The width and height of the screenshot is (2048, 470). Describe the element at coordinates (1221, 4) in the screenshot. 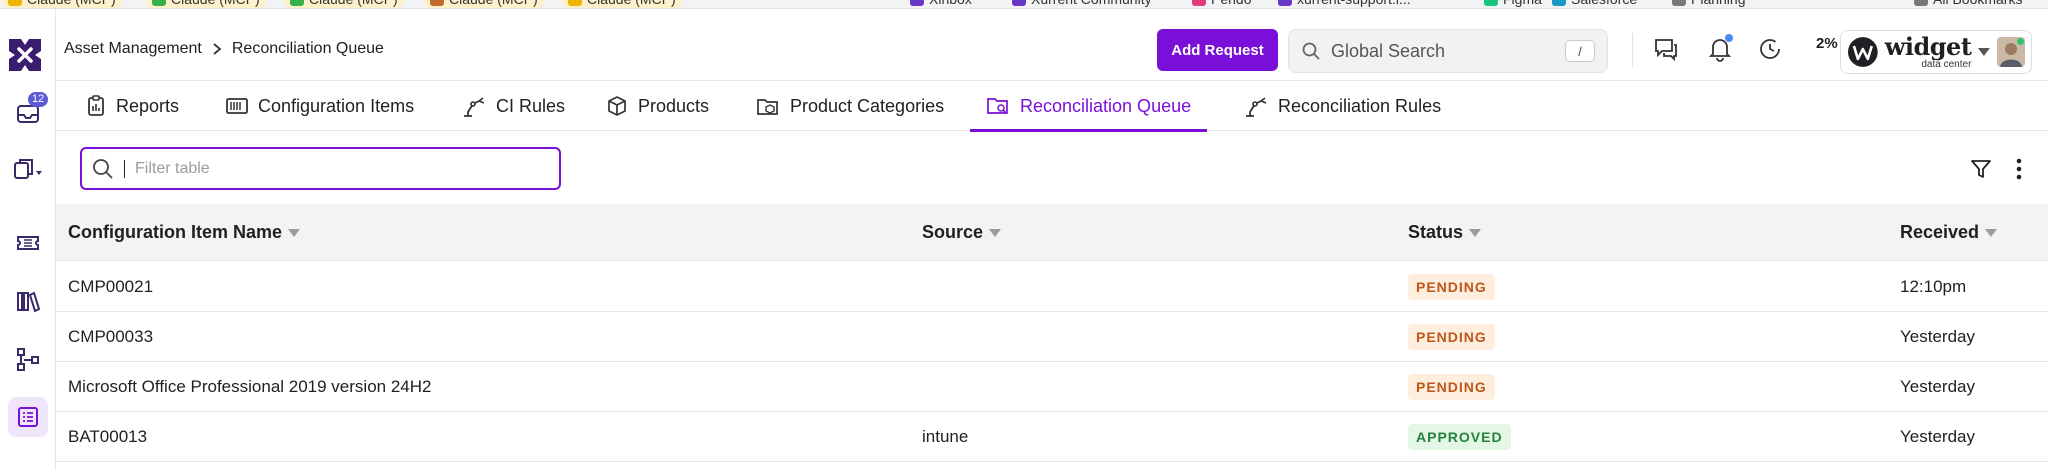

I see `bookmark-item: Pendo` at that location.